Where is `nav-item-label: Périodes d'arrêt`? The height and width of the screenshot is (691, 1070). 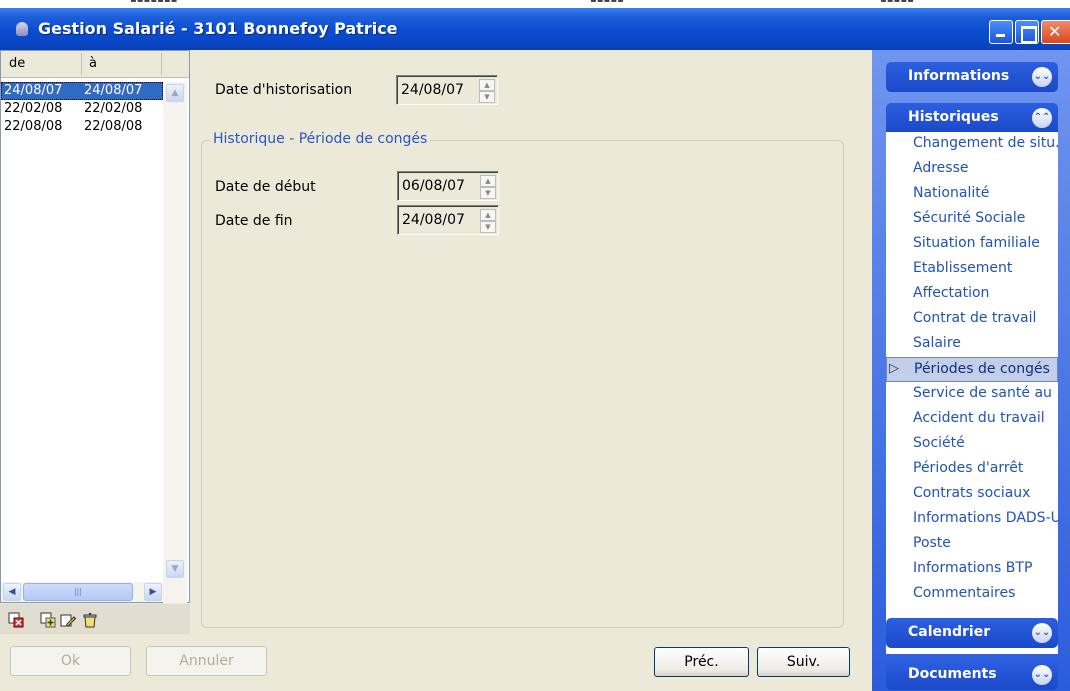 nav-item-label: Périodes d'arrêt is located at coordinates (968, 468).